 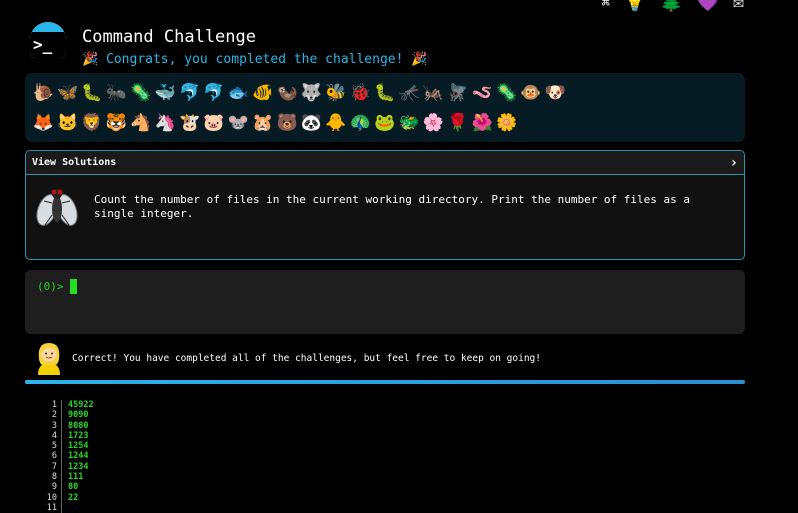 What do you see at coordinates (78, 435) in the screenshot?
I see `output-line: 1723` at bounding box center [78, 435].